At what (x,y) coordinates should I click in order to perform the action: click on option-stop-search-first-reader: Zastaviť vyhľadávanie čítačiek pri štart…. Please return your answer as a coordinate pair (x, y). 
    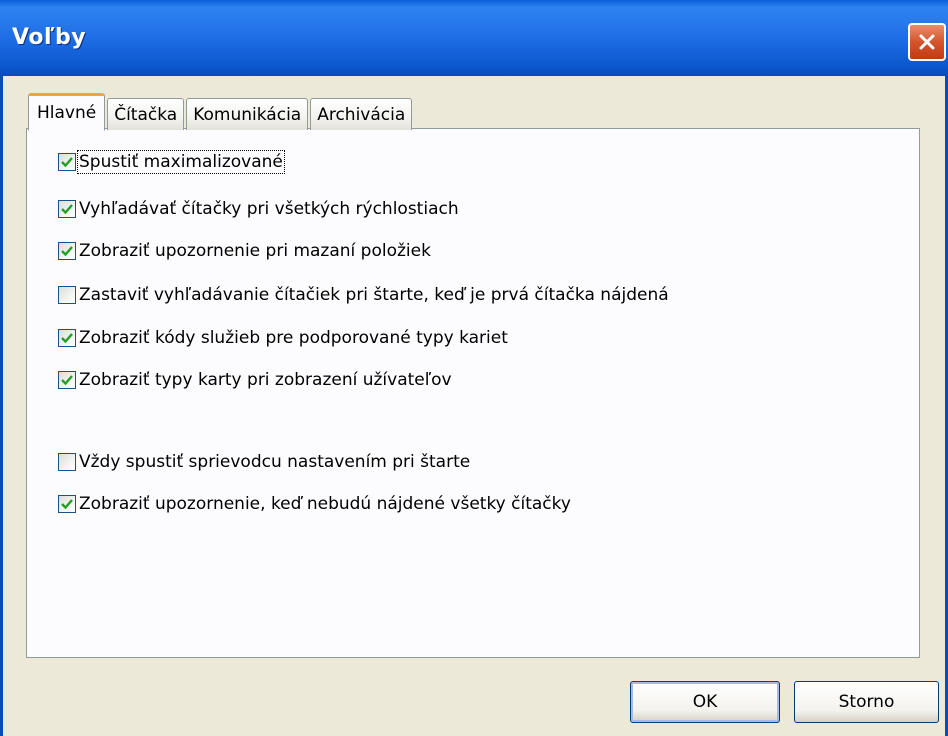
    Looking at the image, I should click on (363, 295).